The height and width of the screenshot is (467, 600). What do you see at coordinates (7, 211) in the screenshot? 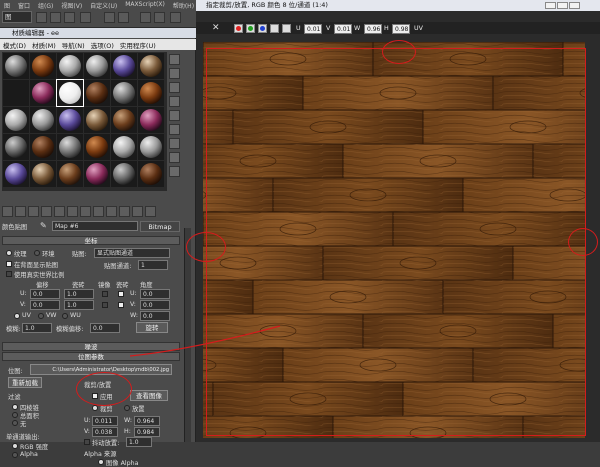
I see `get-material-icon` at bounding box center [7, 211].